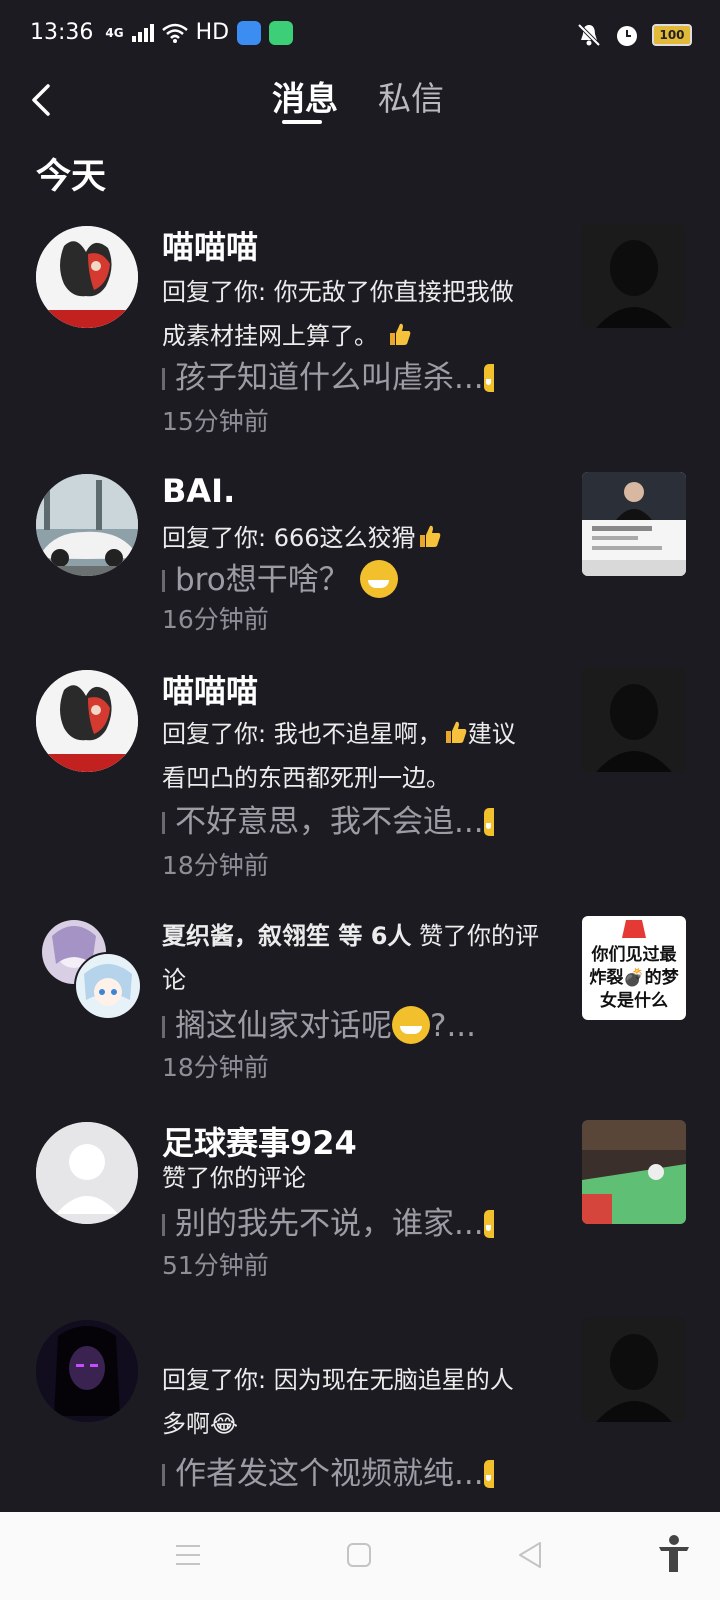  Describe the element at coordinates (302, 122) in the screenshot. I see `active-tab-indicator` at that location.